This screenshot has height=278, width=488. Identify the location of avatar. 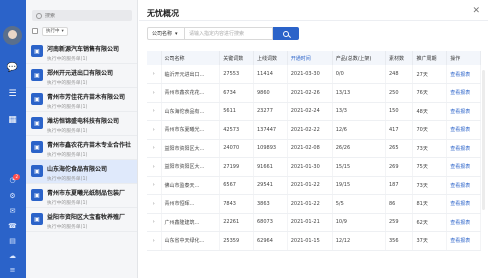
(12, 35).